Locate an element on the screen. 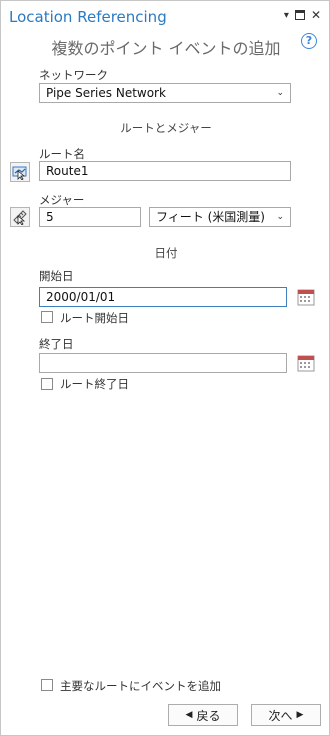 Image resolution: width=330 pixels, height=736 pixels. close-icon: ✕ is located at coordinates (316, 16).